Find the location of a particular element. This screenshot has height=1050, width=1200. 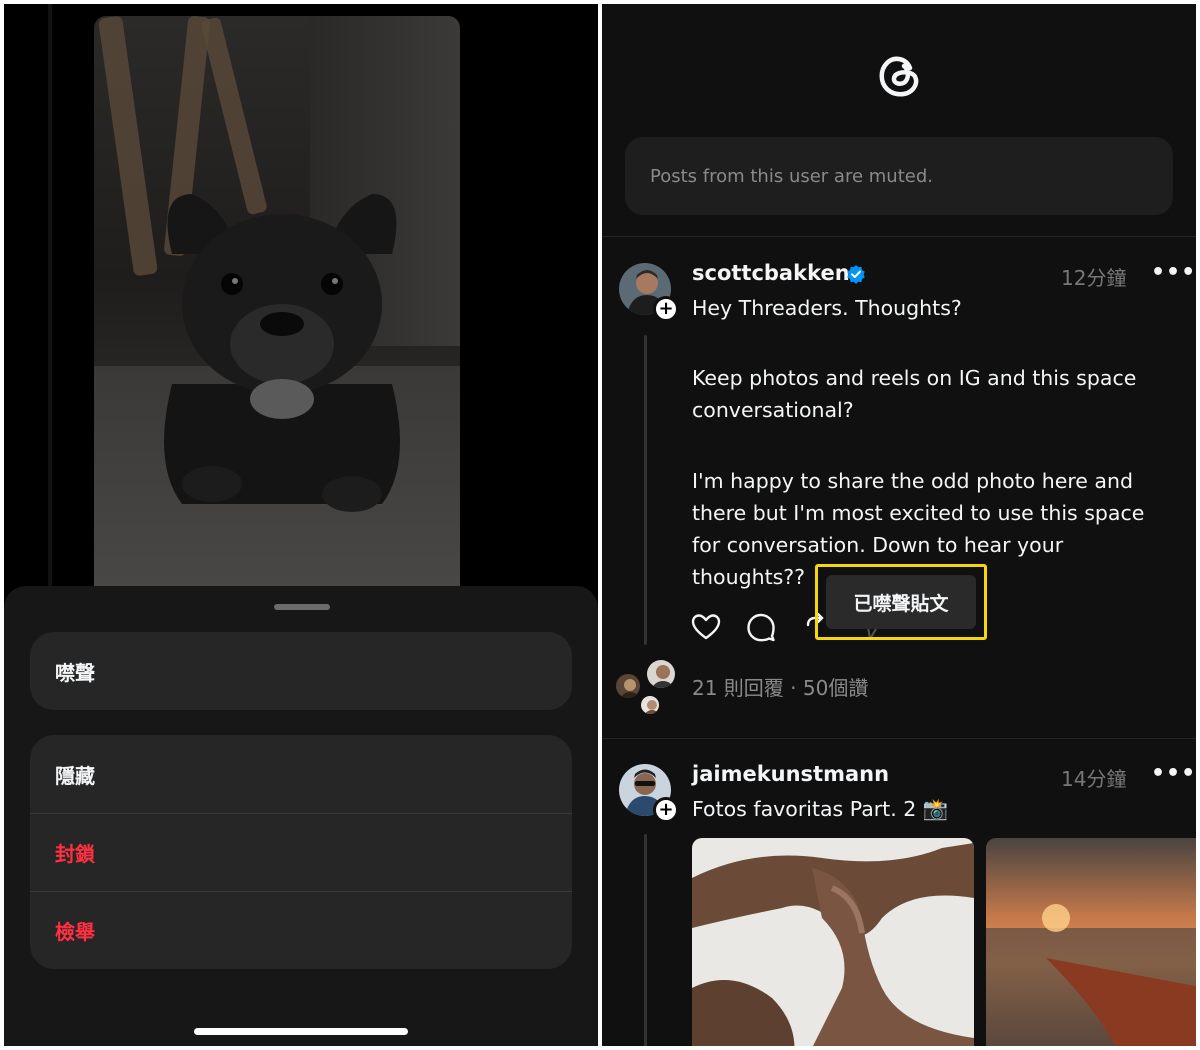

post-text-line: conversational? is located at coordinates (773, 410).